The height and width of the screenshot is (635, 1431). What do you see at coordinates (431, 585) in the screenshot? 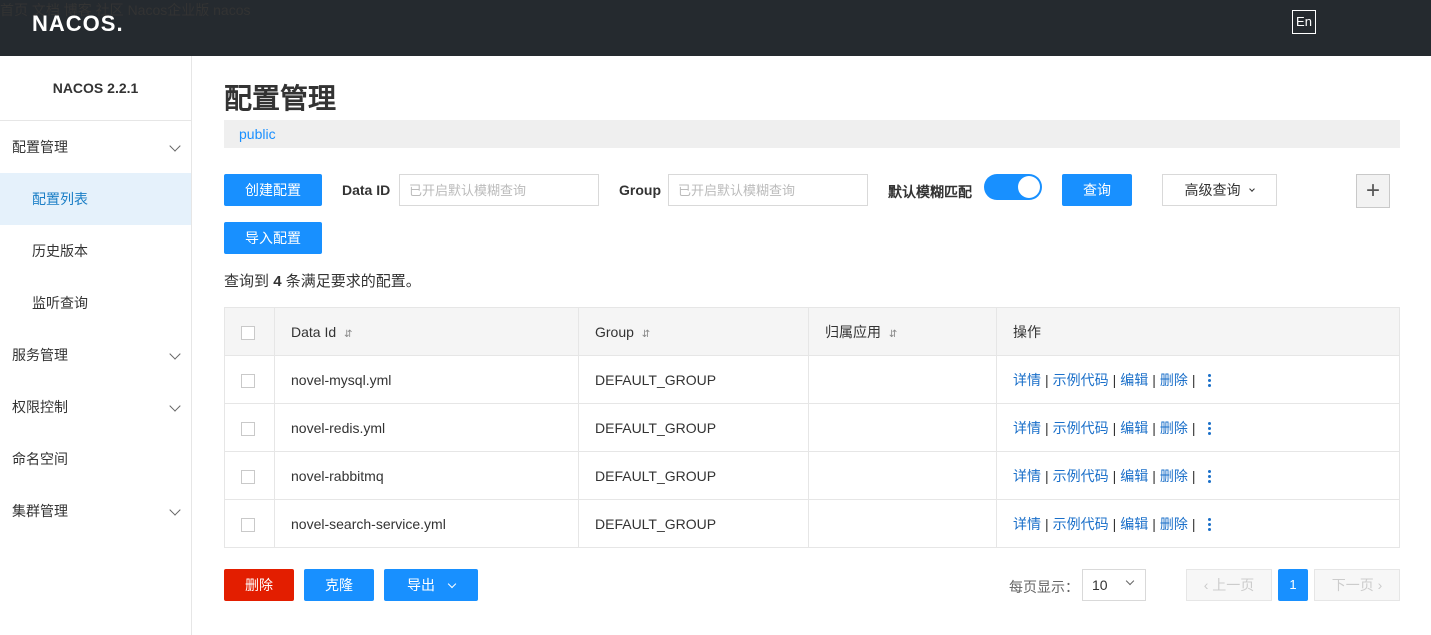
I see `export-button: 导出` at bounding box center [431, 585].